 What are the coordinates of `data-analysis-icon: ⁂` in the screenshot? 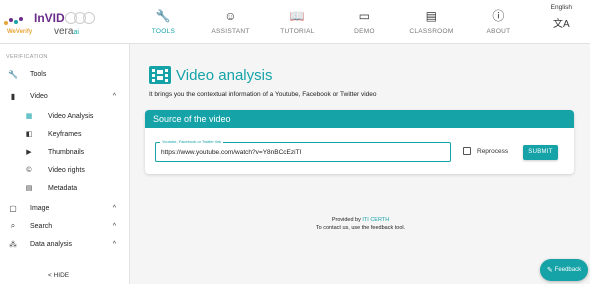 It's located at (13, 244).